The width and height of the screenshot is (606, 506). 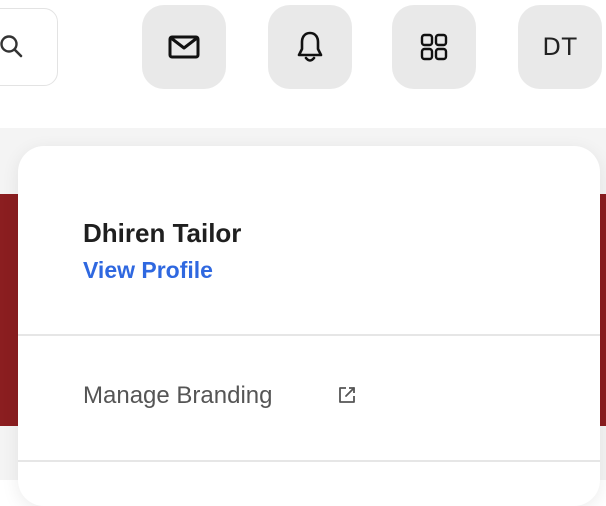 What do you see at coordinates (347, 395) in the screenshot?
I see `external-link-icon` at bounding box center [347, 395].